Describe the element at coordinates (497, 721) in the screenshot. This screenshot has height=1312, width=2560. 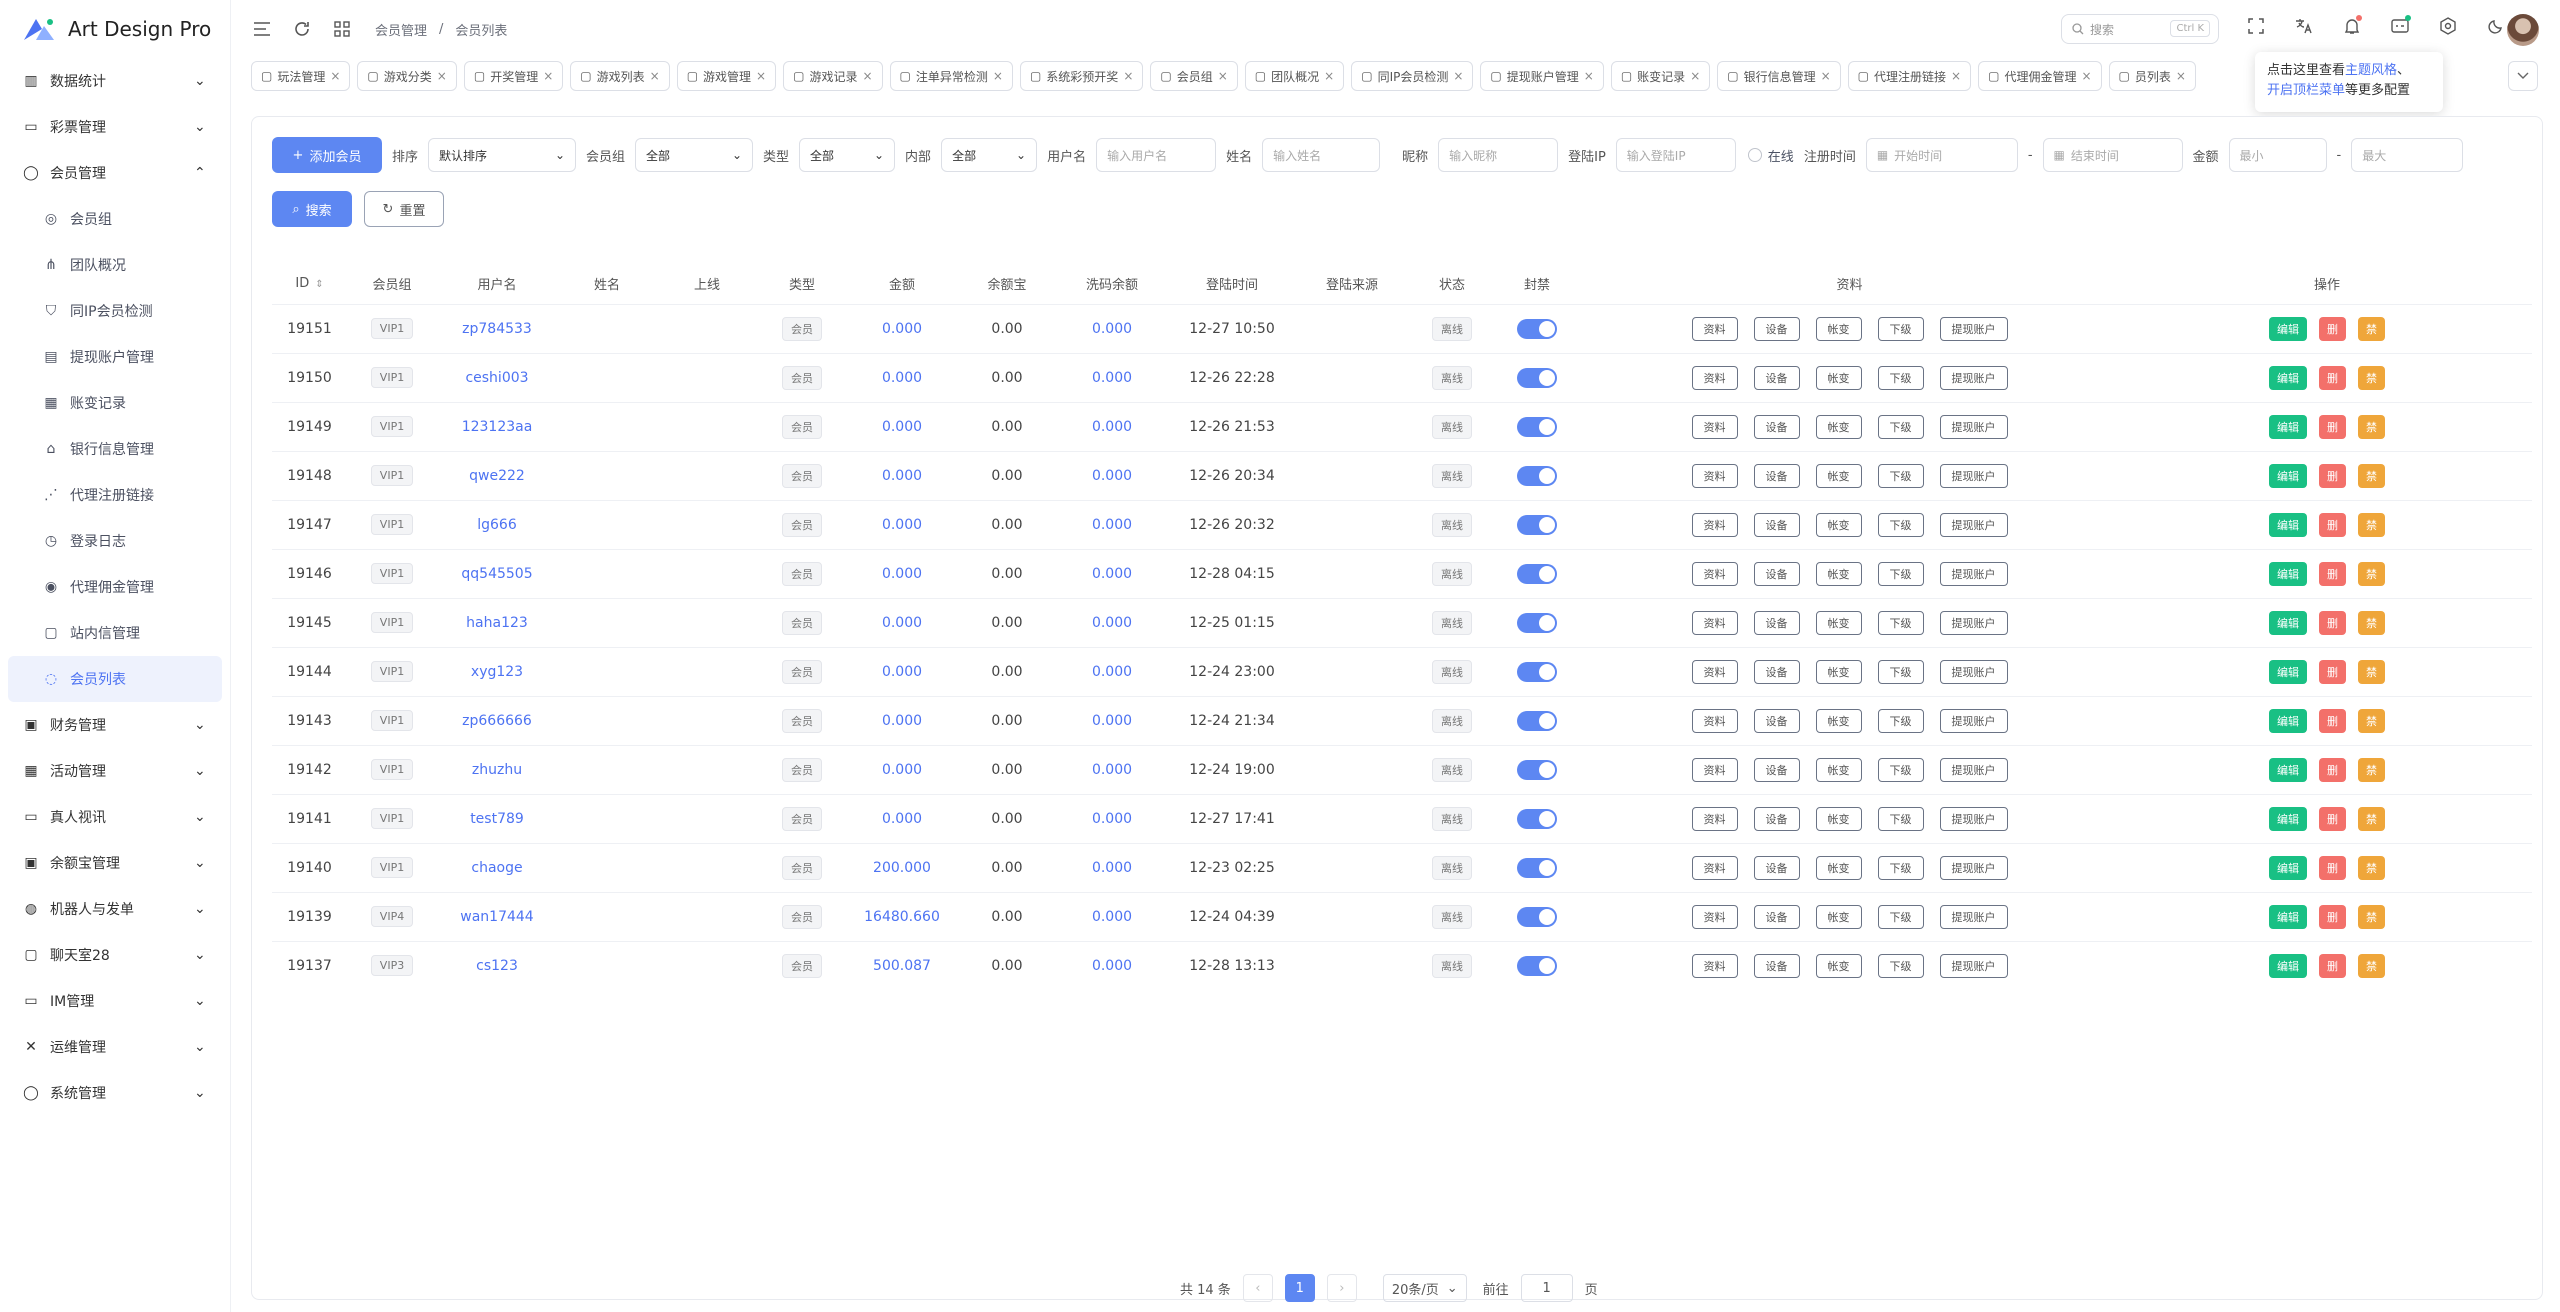
I see `username-link: zp666666` at that location.